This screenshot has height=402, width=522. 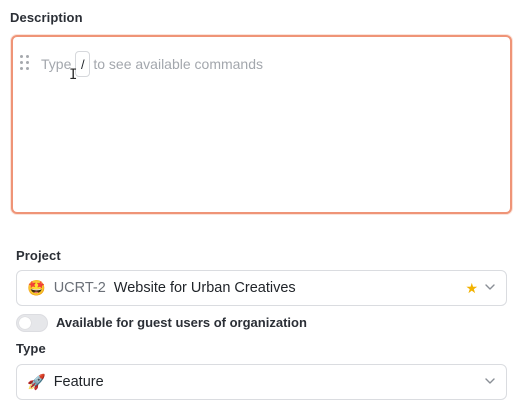 What do you see at coordinates (56, 64) in the screenshot?
I see `placeholder-prefix: Type` at bounding box center [56, 64].